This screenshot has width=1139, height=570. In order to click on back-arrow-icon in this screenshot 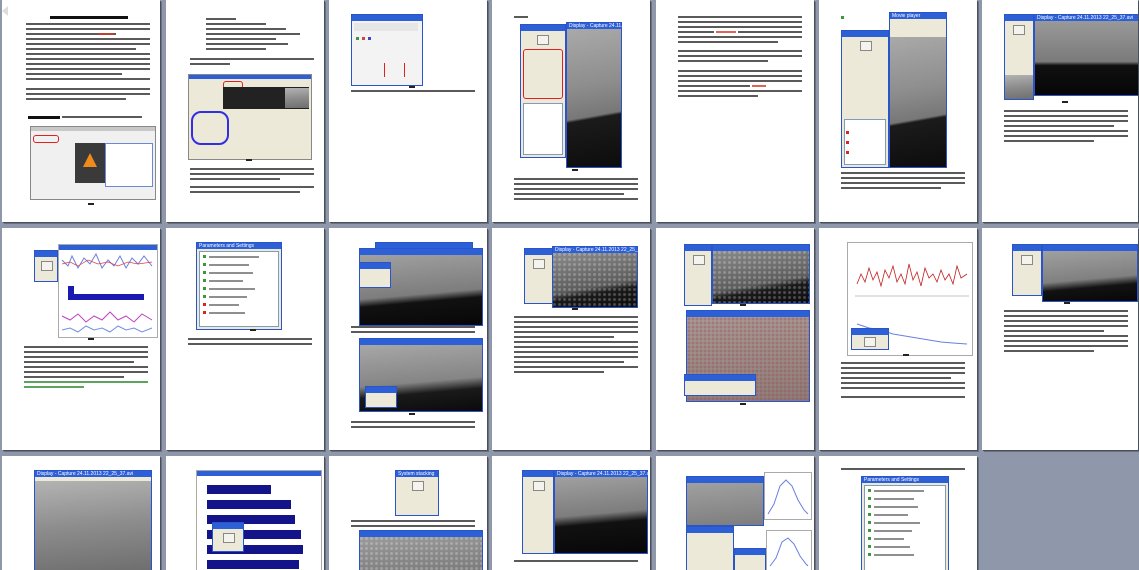, I will do `click(5, 11)`.